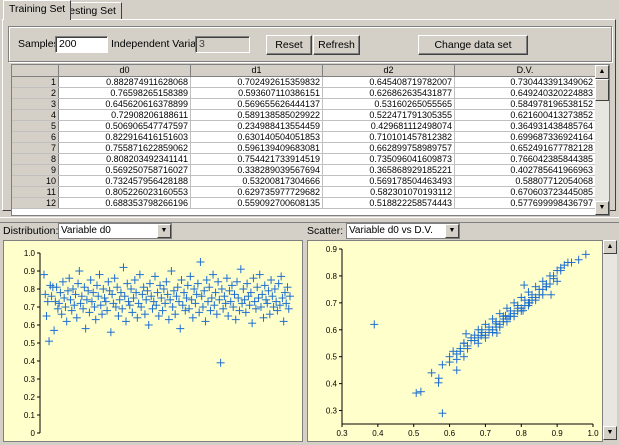 This screenshot has height=445, width=619. Describe the element at coordinates (403, 231) in the screenshot. I see `scatter-select: Variable d0 vs D.V. ▼` at that location.